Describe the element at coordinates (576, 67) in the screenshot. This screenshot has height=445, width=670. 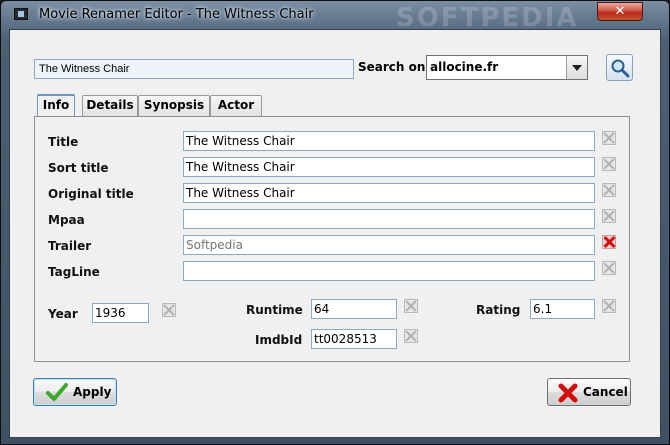
I see `chevron-down-icon` at that location.